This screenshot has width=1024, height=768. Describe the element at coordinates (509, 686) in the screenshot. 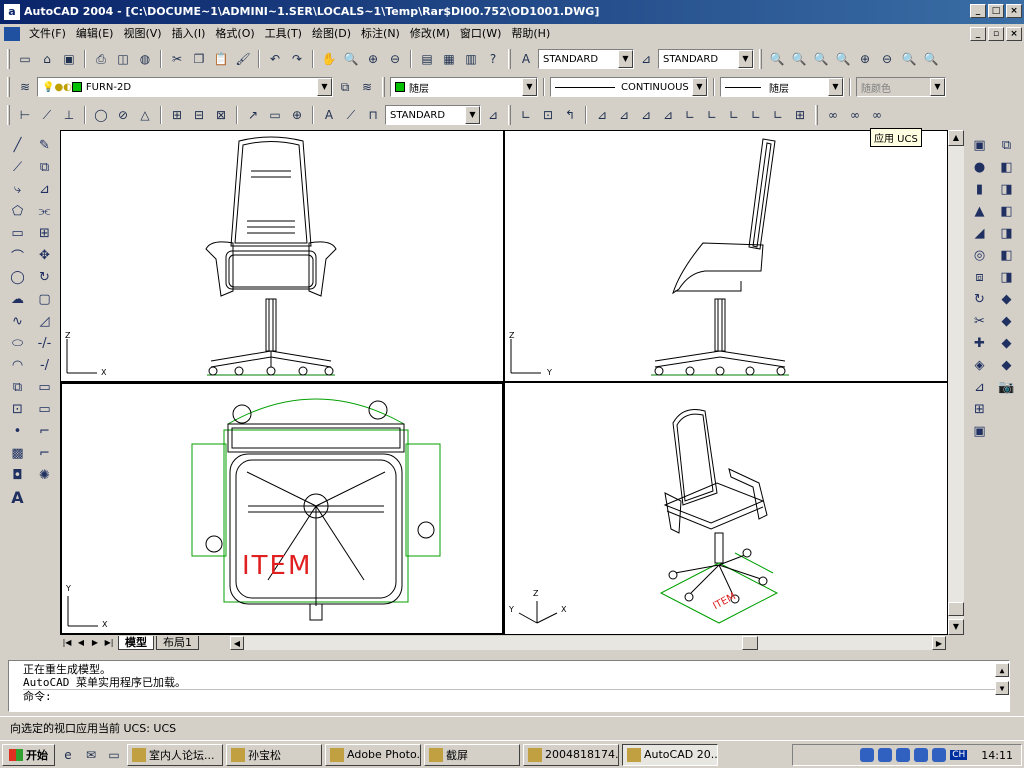

I see `command-line-window: 正在重生成模型。 AutoCAD 菜单实用程序已加载。 命令: ▲ ▼` at that location.